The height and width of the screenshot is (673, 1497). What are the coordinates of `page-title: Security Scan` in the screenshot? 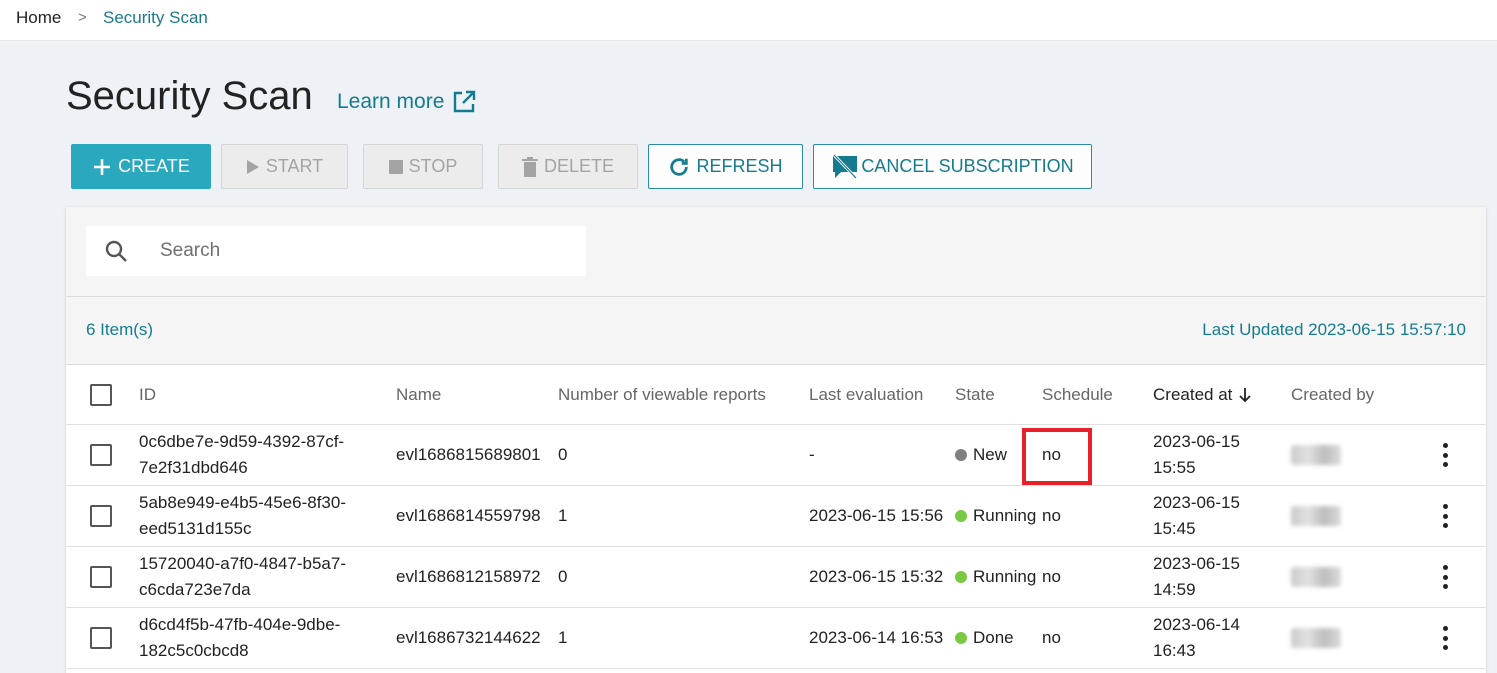 It's located at (189, 96).